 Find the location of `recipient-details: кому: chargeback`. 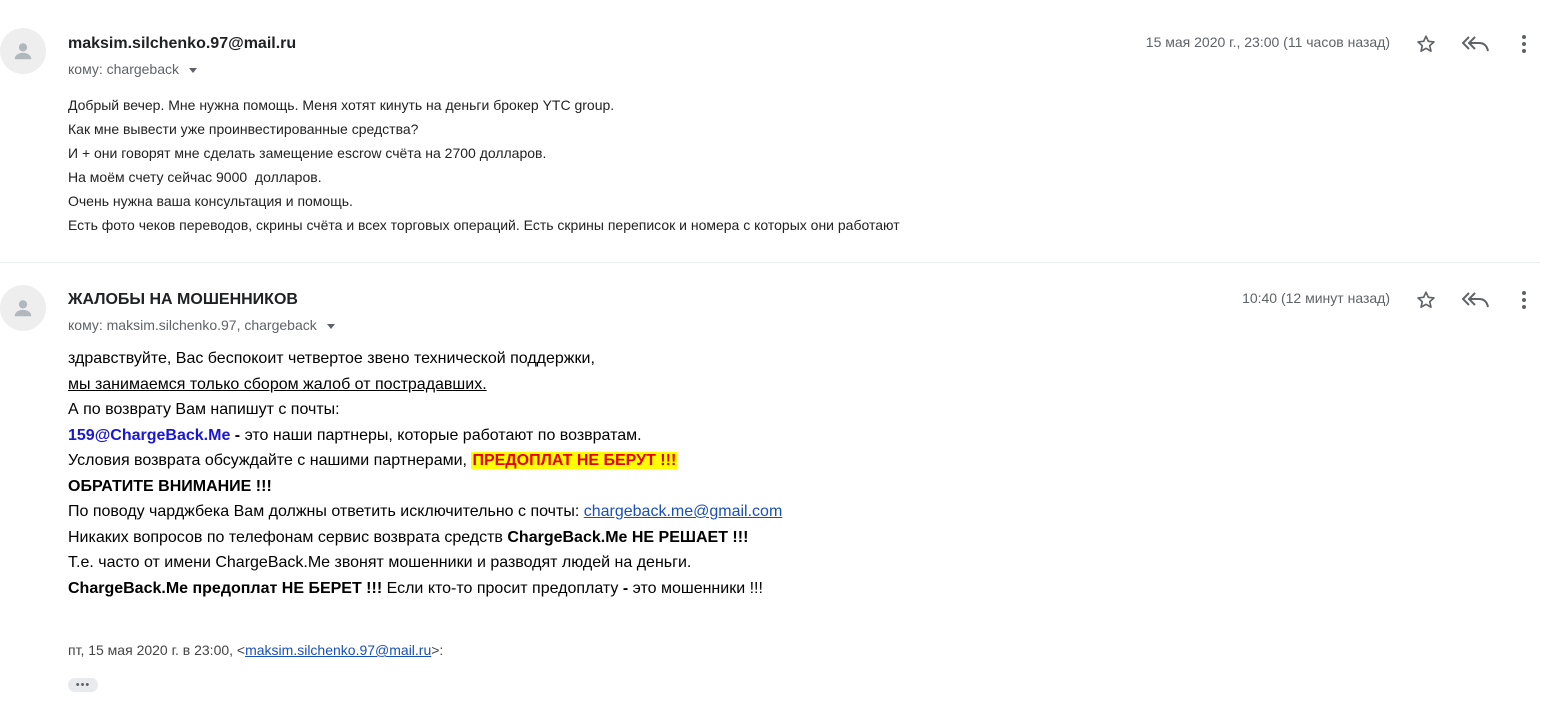

recipient-details: кому: chargeback is located at coordinates (133, 69).